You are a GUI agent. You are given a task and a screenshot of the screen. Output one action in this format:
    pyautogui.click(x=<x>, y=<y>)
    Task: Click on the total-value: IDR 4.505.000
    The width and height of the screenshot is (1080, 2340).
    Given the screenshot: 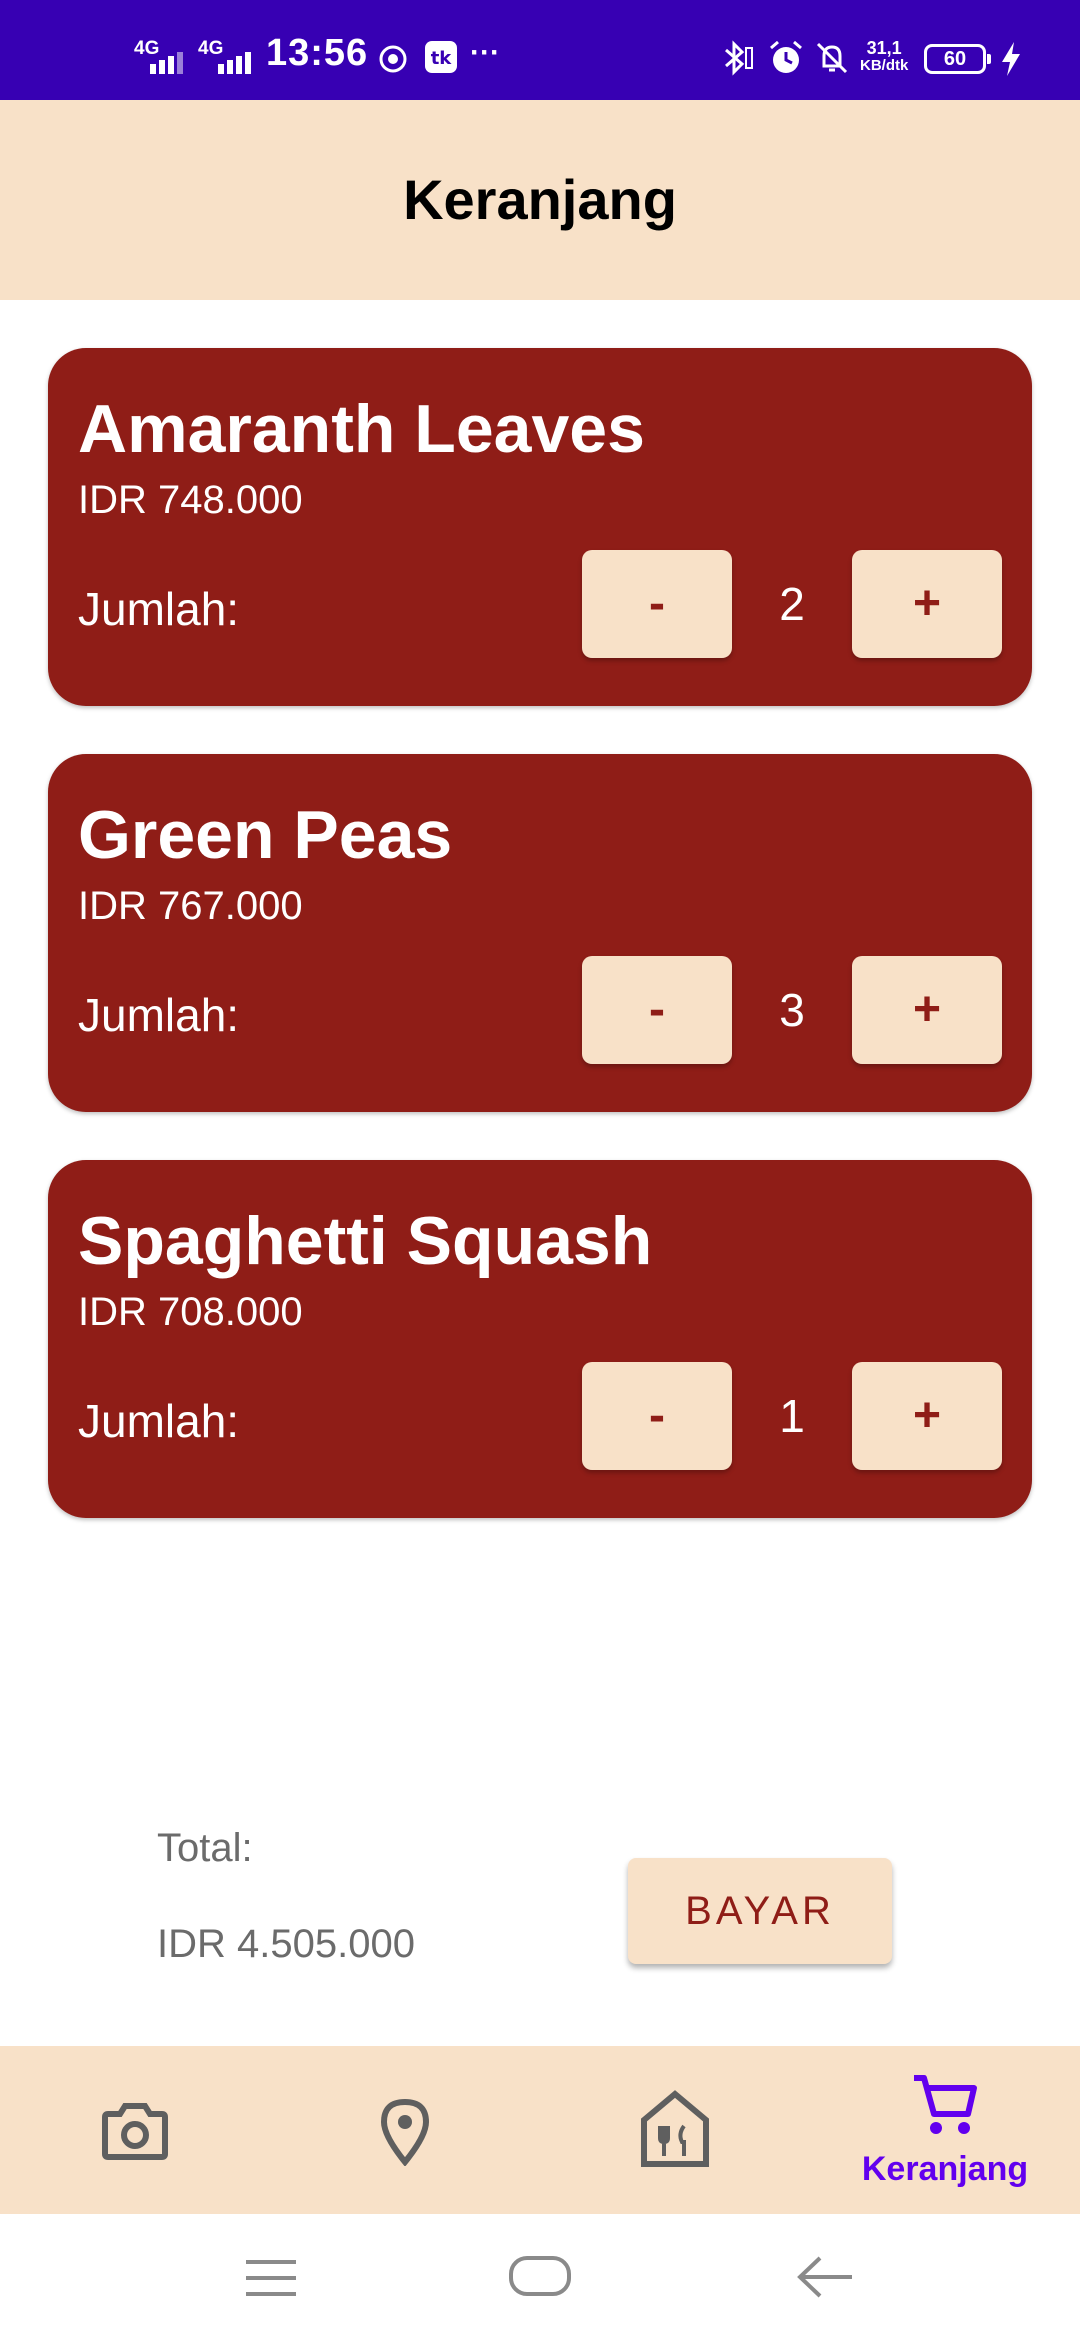 What is the action you would take?
    pyautogui.click(x=286, y=1944)
    